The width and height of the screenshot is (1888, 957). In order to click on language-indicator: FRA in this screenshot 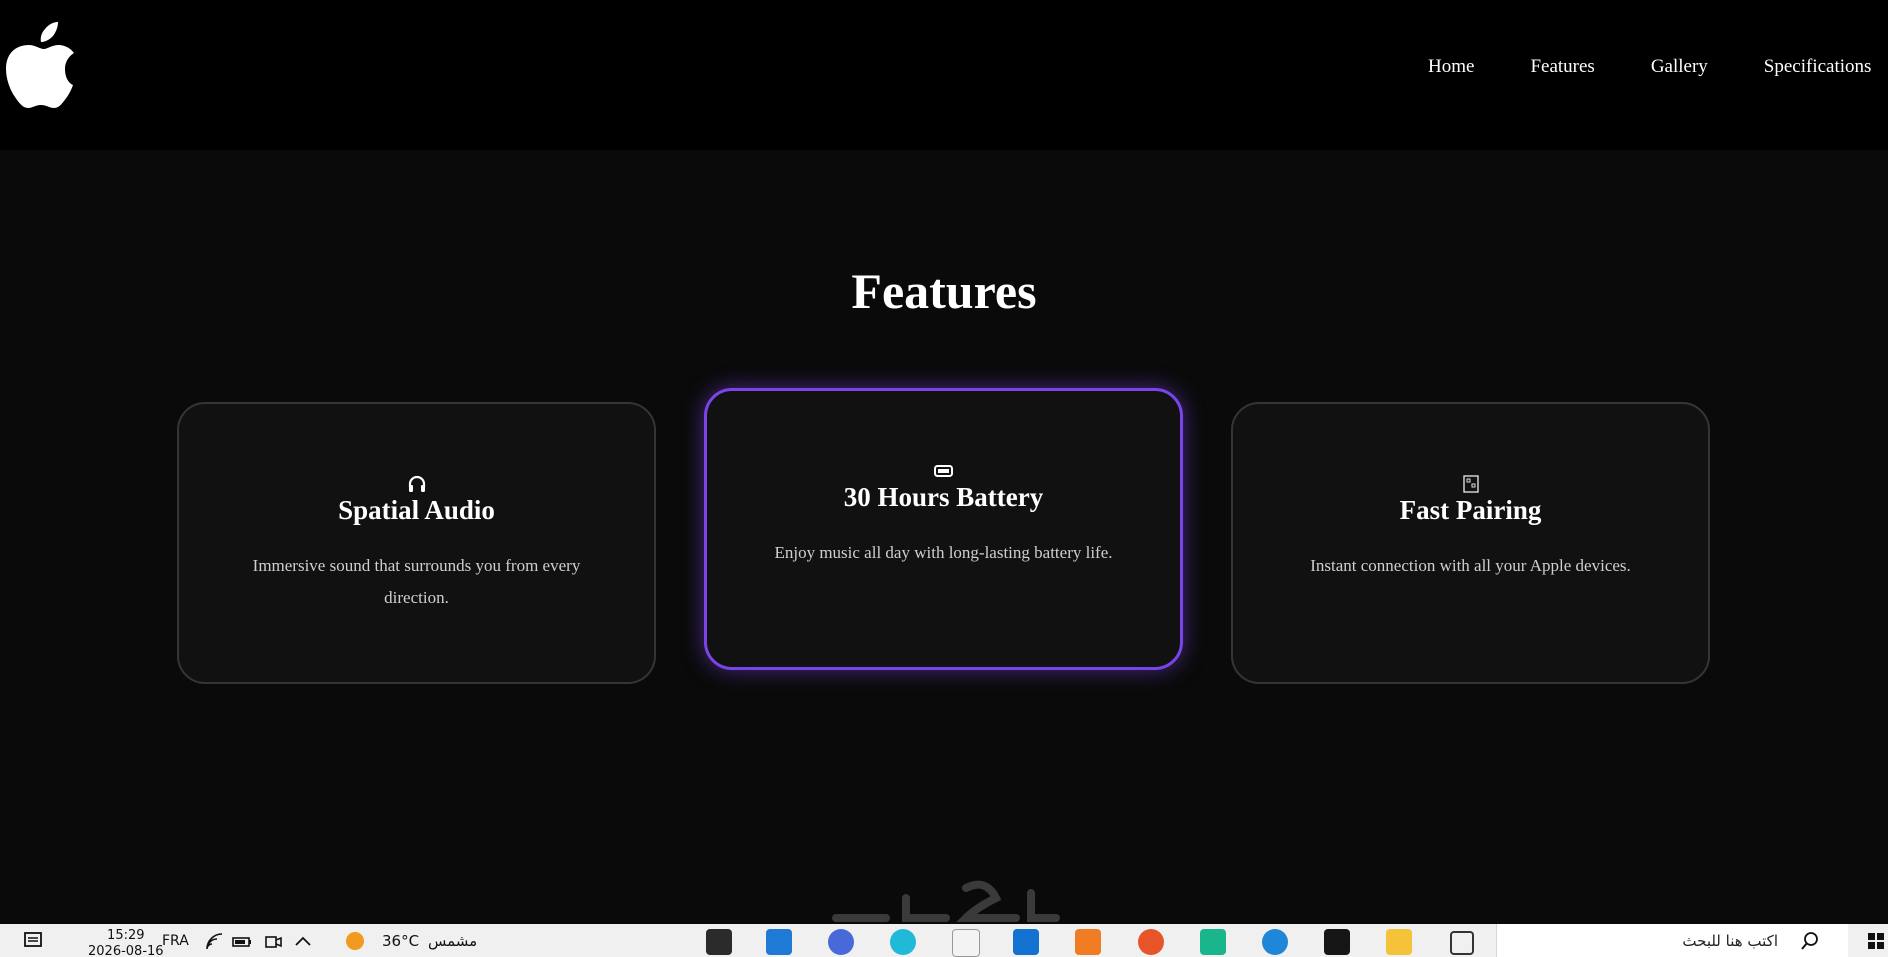, I will do `click(175, 940)`.